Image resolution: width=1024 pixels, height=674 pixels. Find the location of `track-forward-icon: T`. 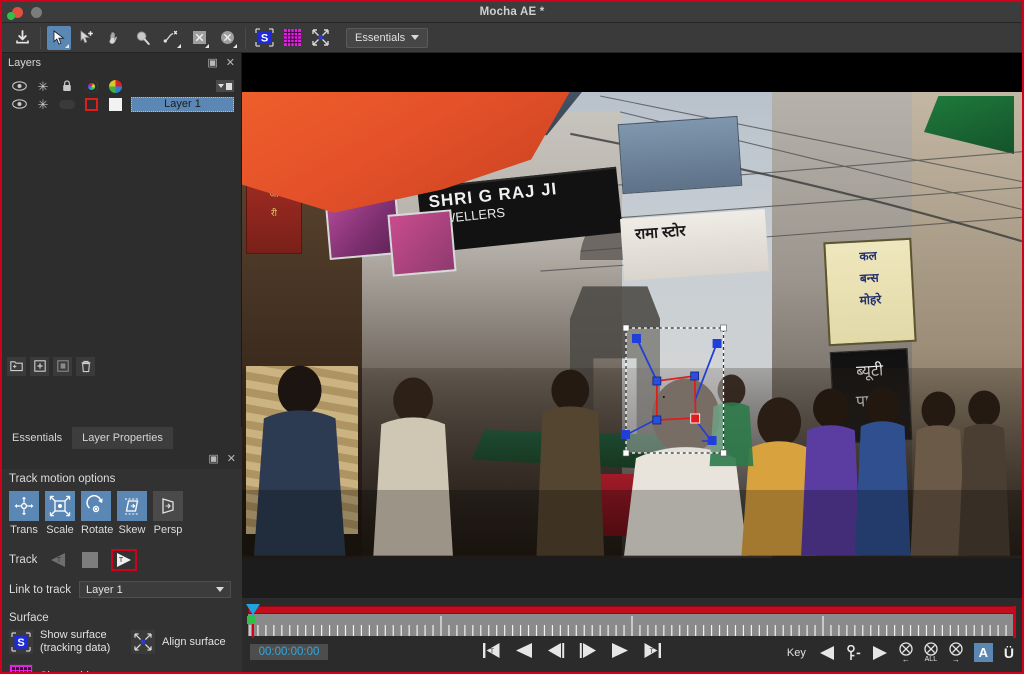

track-forward-icon: T is located at coordinates (124, 560).